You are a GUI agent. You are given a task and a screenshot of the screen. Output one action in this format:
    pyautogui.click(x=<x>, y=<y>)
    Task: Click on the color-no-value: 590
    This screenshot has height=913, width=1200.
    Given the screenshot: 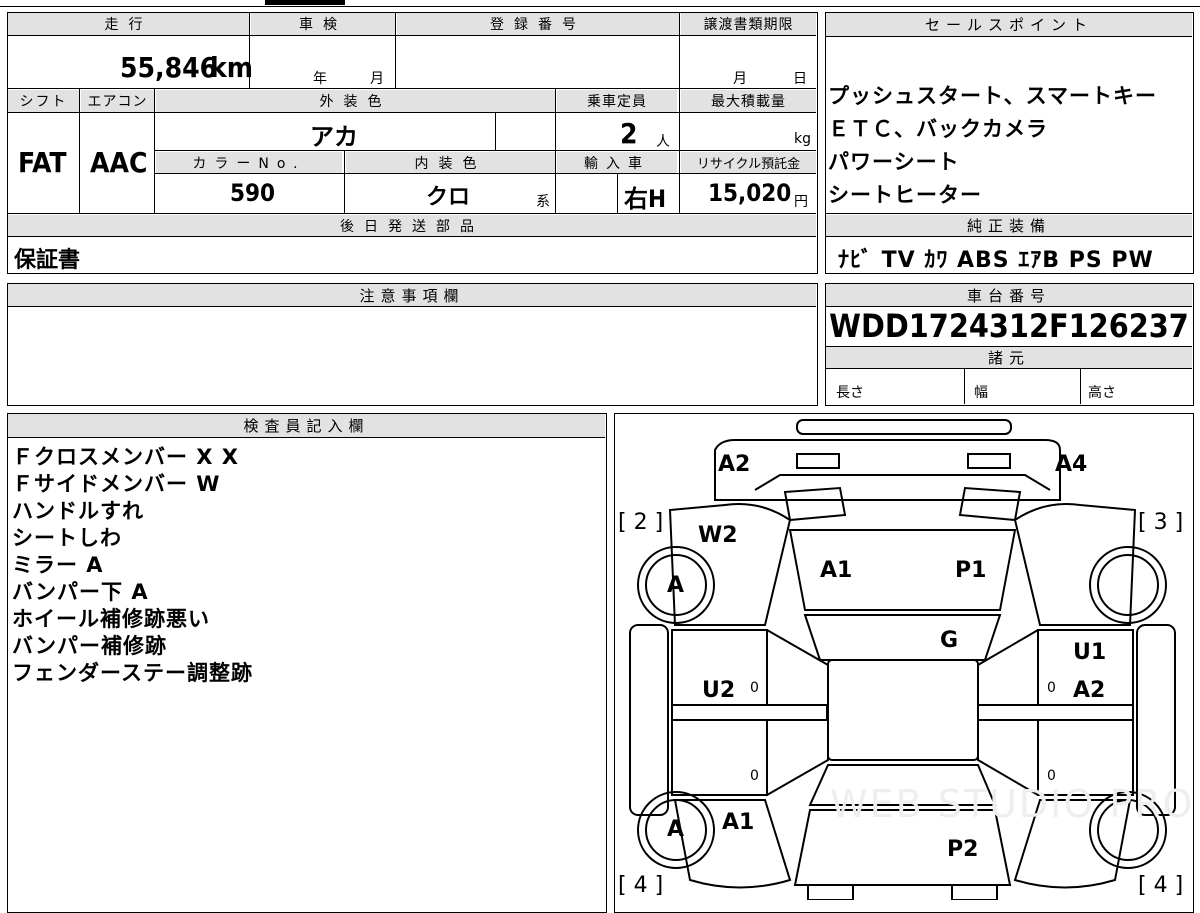 What is the action you would take?
    pyautogui.click(x=253, y=193)
    